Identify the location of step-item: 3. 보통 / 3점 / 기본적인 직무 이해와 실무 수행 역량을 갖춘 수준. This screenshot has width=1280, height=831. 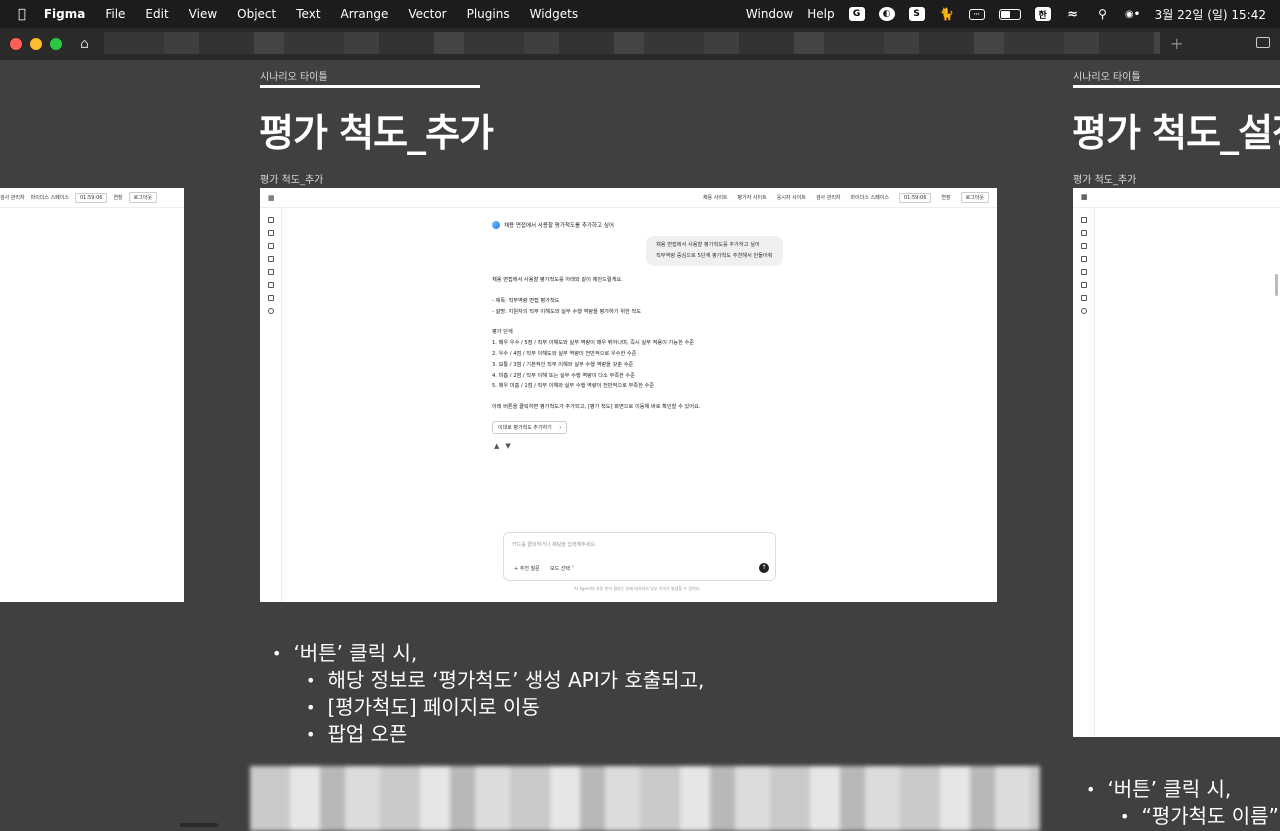
(563, 364).